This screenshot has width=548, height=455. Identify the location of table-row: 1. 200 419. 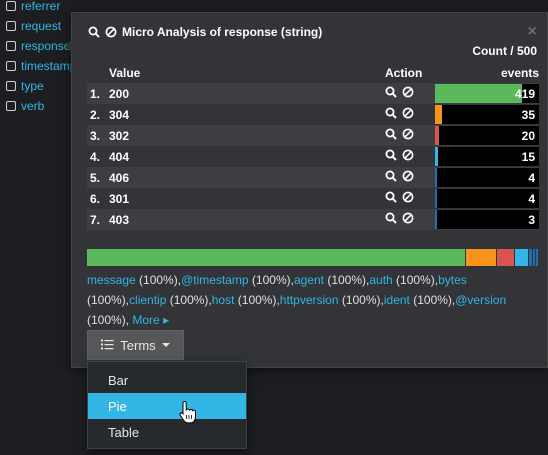
(313, 93).